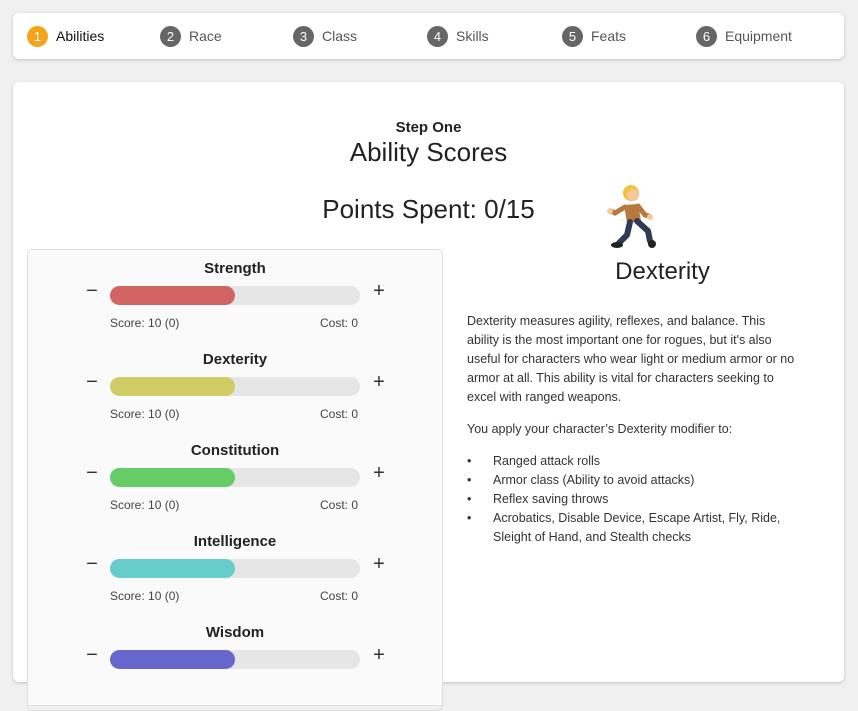  What do you see at coordinates (472, 36) in the screenshot?
I see `step-label: Skills` at bounding box center [472, 36].